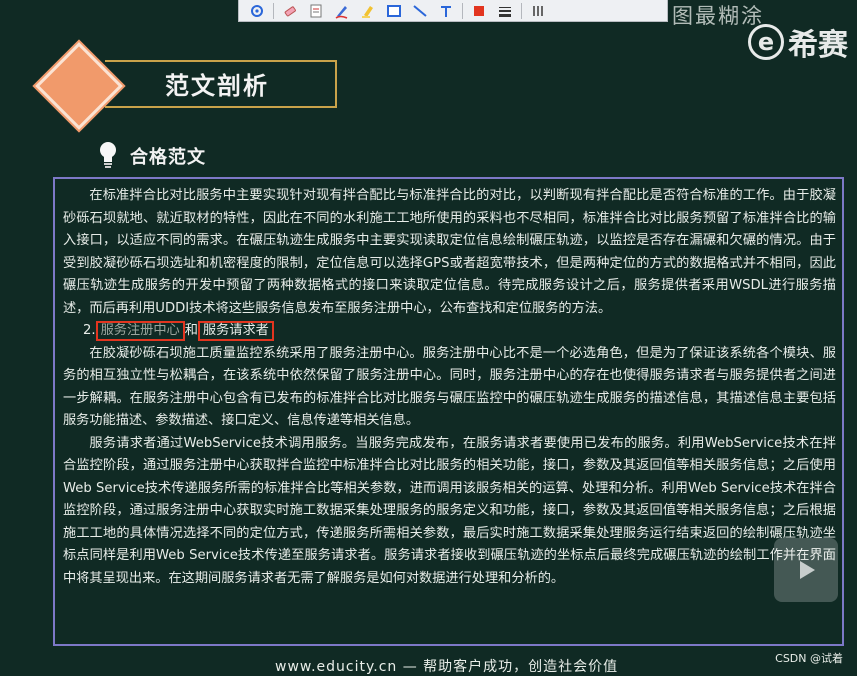 This screenshot has height=676, width=857. What do you see at coordinates (446, 11) in the screenshot?
I see `text-tool-icon` at bounding box center [446, 11].